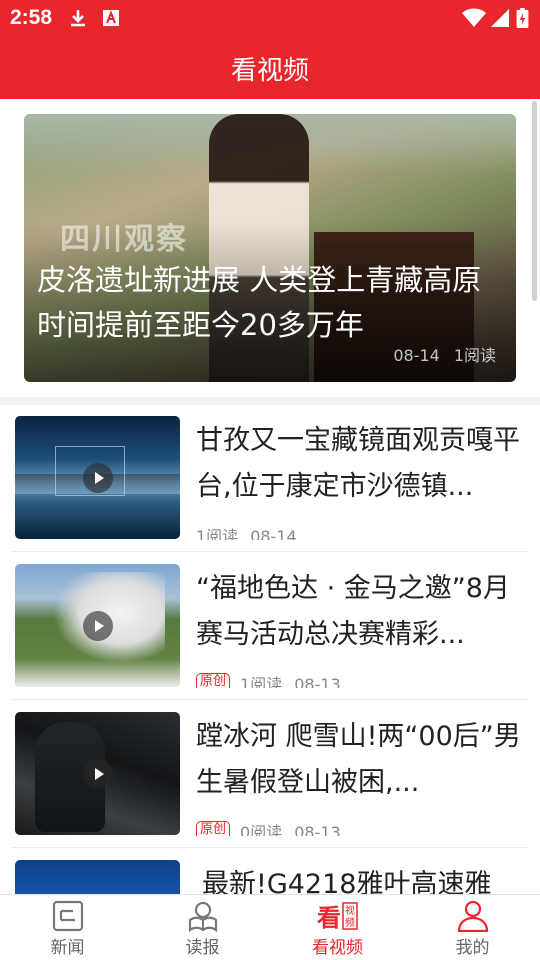 The width and height of the screenshot is (540, 960). Describe the element at coordinates (534, 201) in the screenshot. I see `scrollbar` at that location.